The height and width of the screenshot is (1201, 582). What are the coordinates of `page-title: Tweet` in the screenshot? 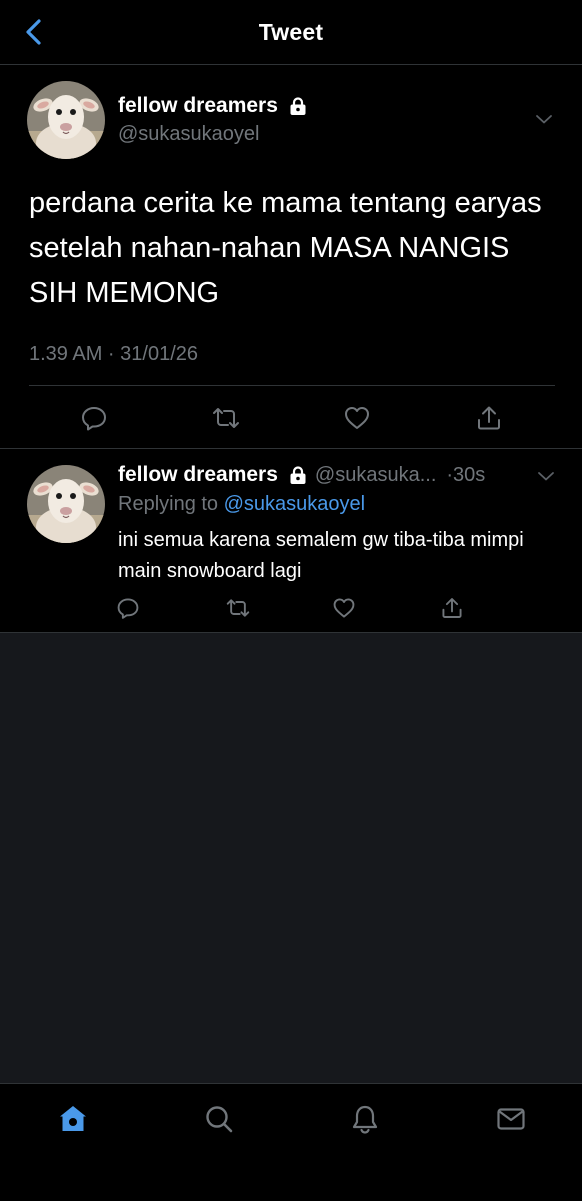 It's located at (291, 32).